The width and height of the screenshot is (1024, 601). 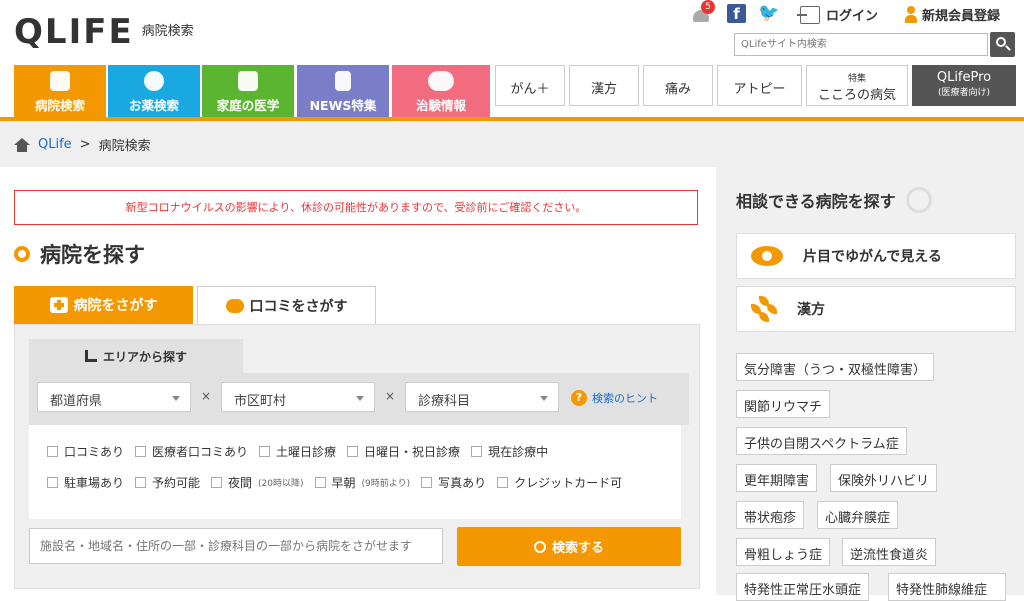 What do you see at coordinates (154, 81) in the screenshot?
I see `pill-icon` at bounding box center [154, 81].